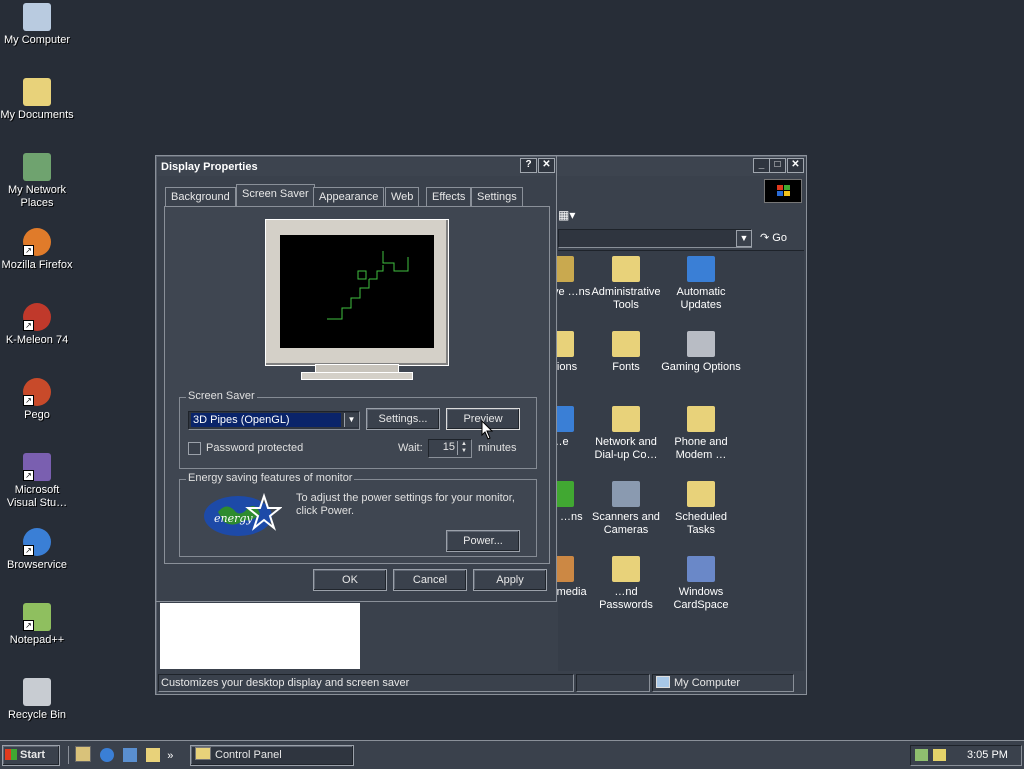 This screenshot has width=1024, height=769. What do you see at coordinates (626, 569) in the screenshot?
I see `users-icon` at bounding box center [626, 569].